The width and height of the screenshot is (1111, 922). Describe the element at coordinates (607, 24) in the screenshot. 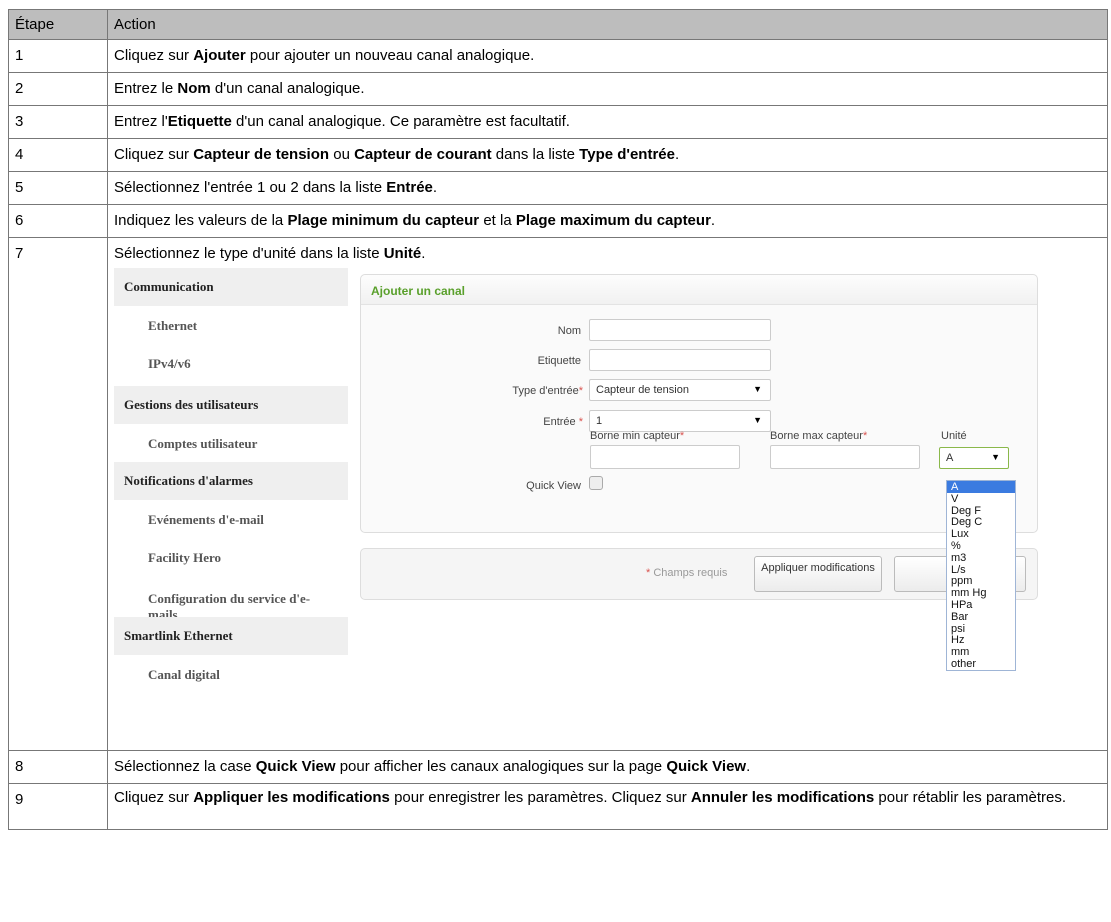

I see `header-action: Action` at that location.